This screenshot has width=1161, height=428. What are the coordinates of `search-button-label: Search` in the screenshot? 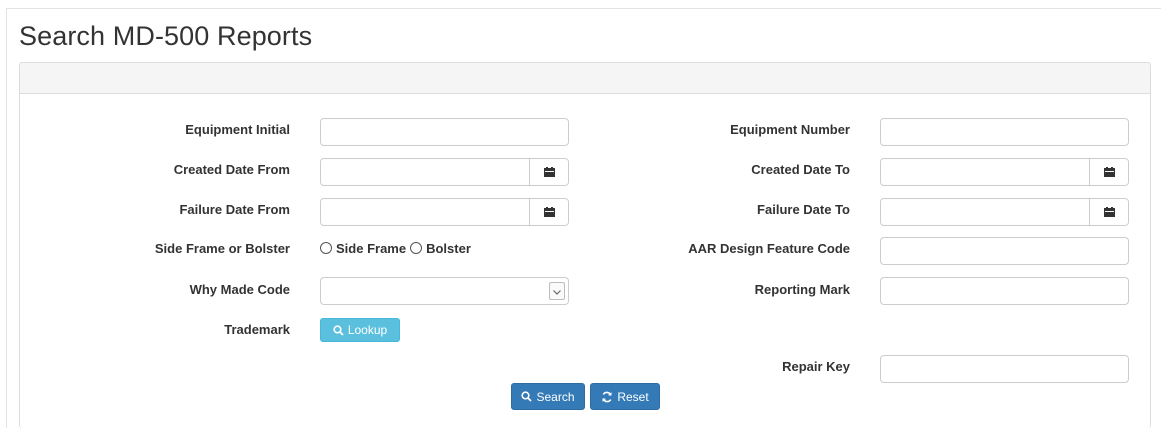 It's located at (555, 396).